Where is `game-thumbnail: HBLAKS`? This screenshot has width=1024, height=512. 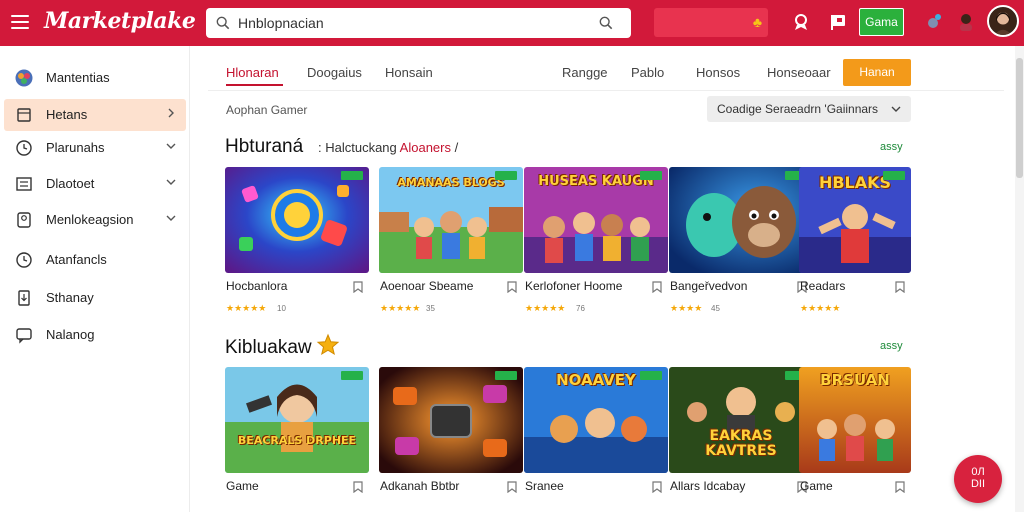
game-thumbnail: HBLAKS is located at coordinates (855, 220).